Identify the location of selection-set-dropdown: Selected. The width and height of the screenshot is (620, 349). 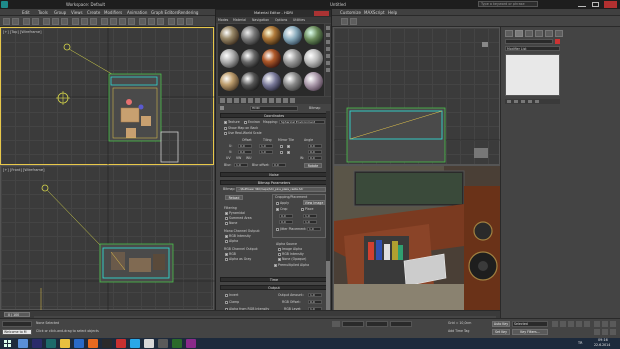
(530, 324).